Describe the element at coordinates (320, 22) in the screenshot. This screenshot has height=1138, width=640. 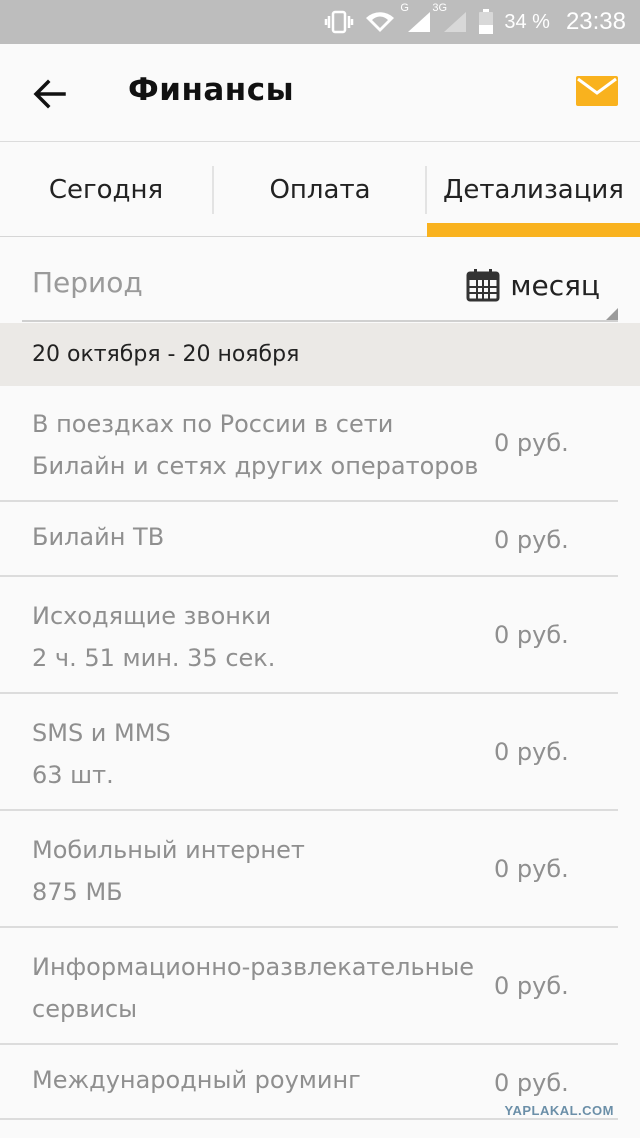
I see `status-bar: G 3G 34 % 23:38` at that location.